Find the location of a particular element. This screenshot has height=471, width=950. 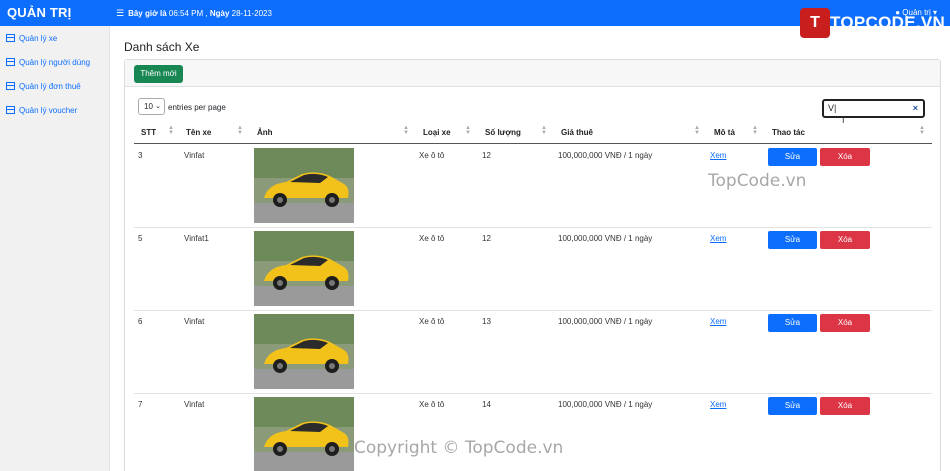

sidebar-item-users: Quản lý người dùng is located at coordinates (48, 62).